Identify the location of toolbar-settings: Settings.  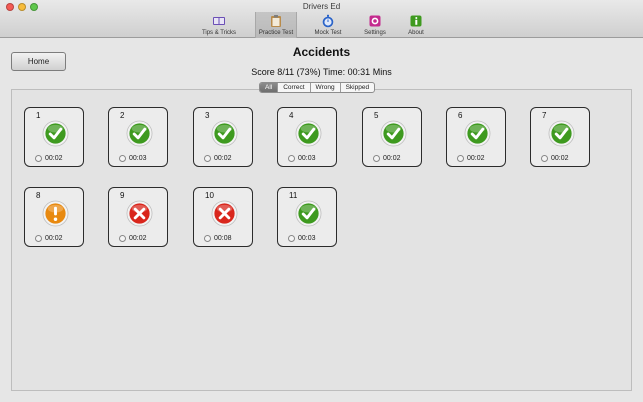
(375, 25).